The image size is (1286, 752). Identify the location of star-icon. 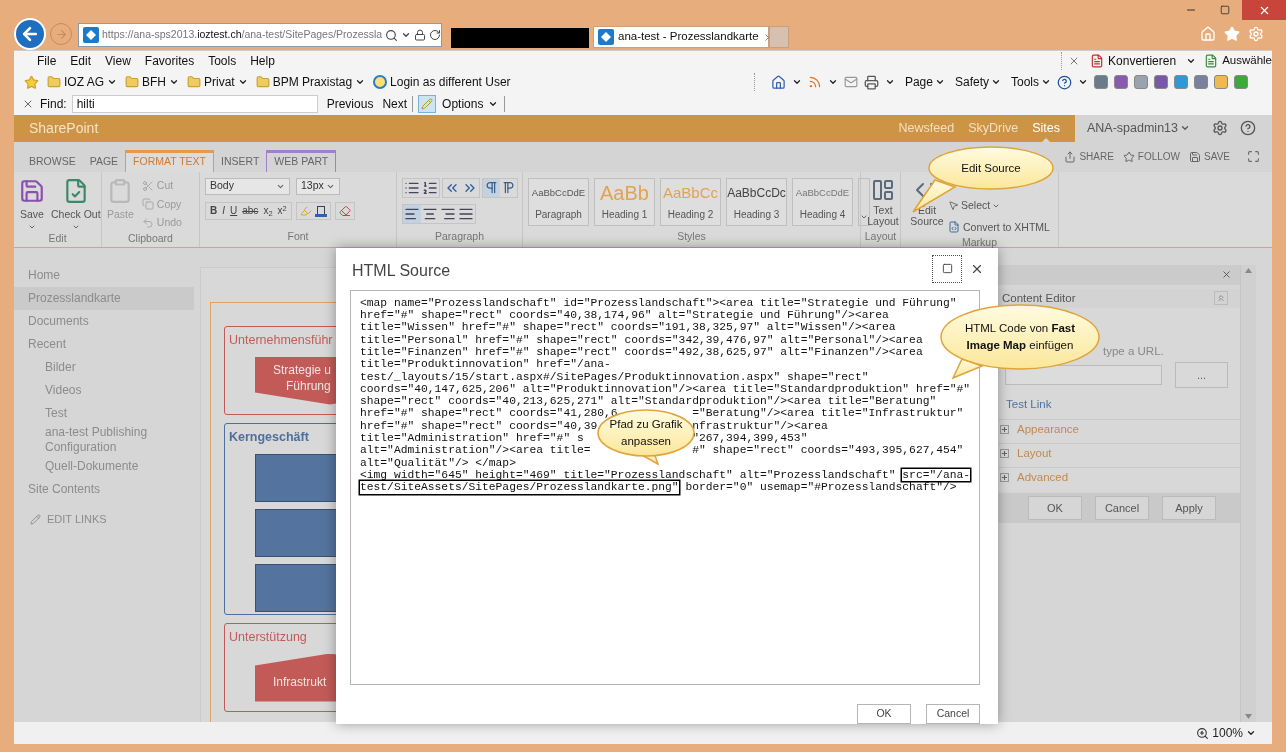
(1232, 34).